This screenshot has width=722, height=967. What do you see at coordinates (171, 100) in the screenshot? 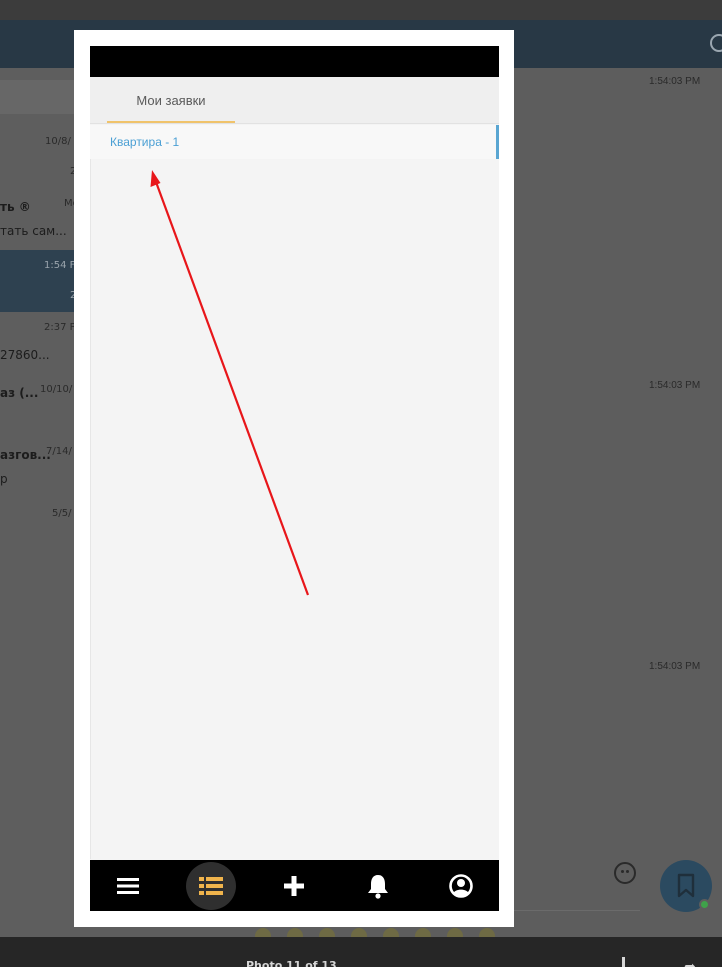
I see `tab-my-requests: Мои заявки` at bounding box center [171, 100].